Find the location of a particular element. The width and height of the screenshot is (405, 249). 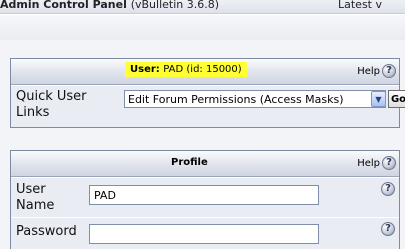

username-label: User Name is located at coordinates (35, 197).